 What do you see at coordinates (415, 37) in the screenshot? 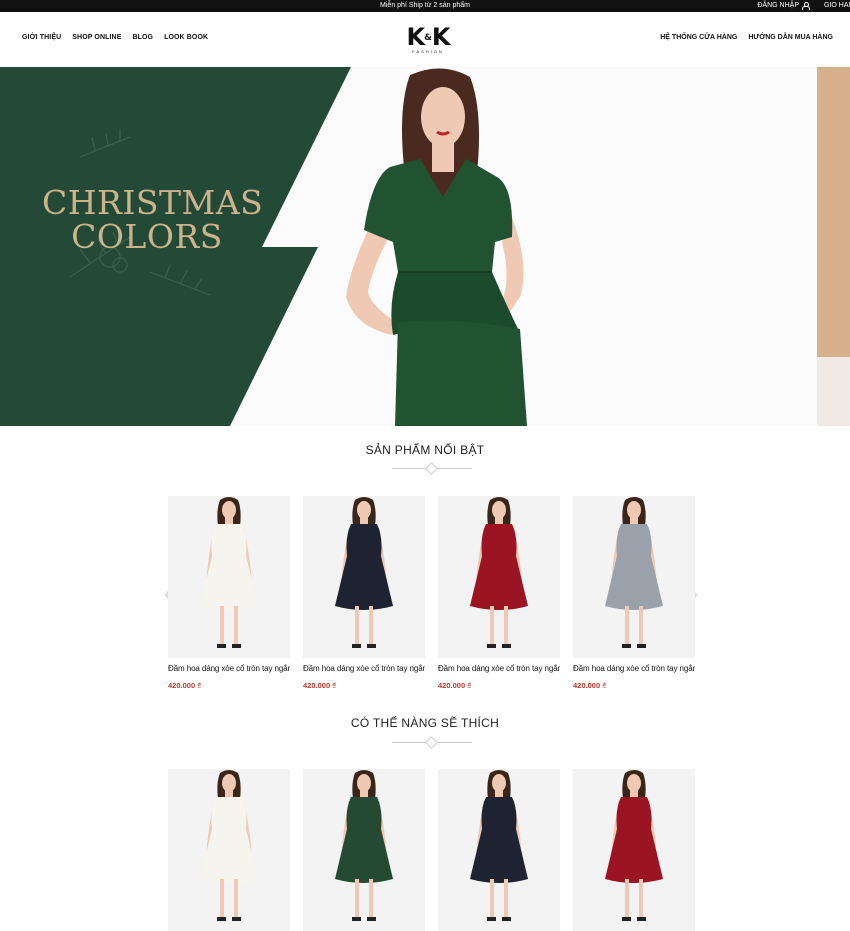
I see `logo-letter-left: K` at bounding box center [415, 37].